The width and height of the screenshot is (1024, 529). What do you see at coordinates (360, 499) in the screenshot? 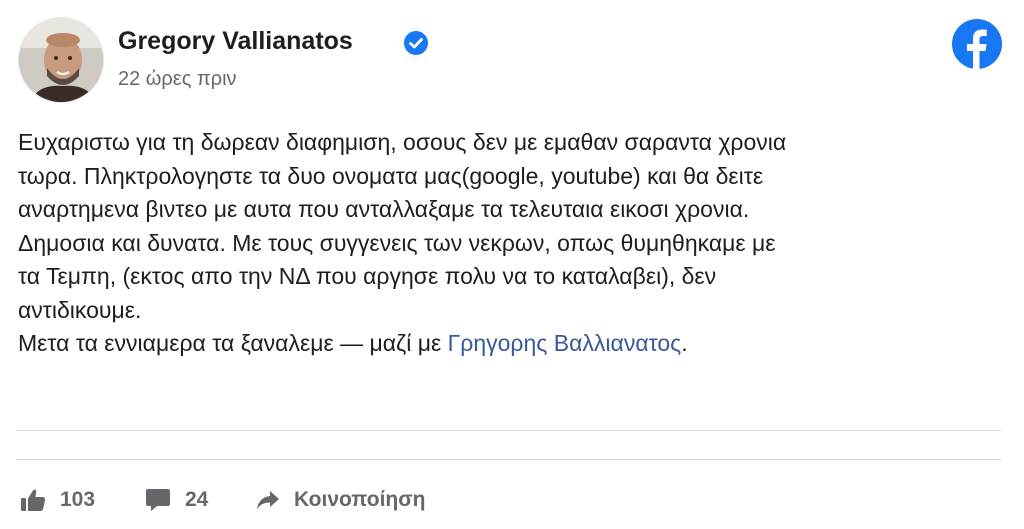
I see `share-label: Κοινοποίηση` at bounding box center [360, 499].